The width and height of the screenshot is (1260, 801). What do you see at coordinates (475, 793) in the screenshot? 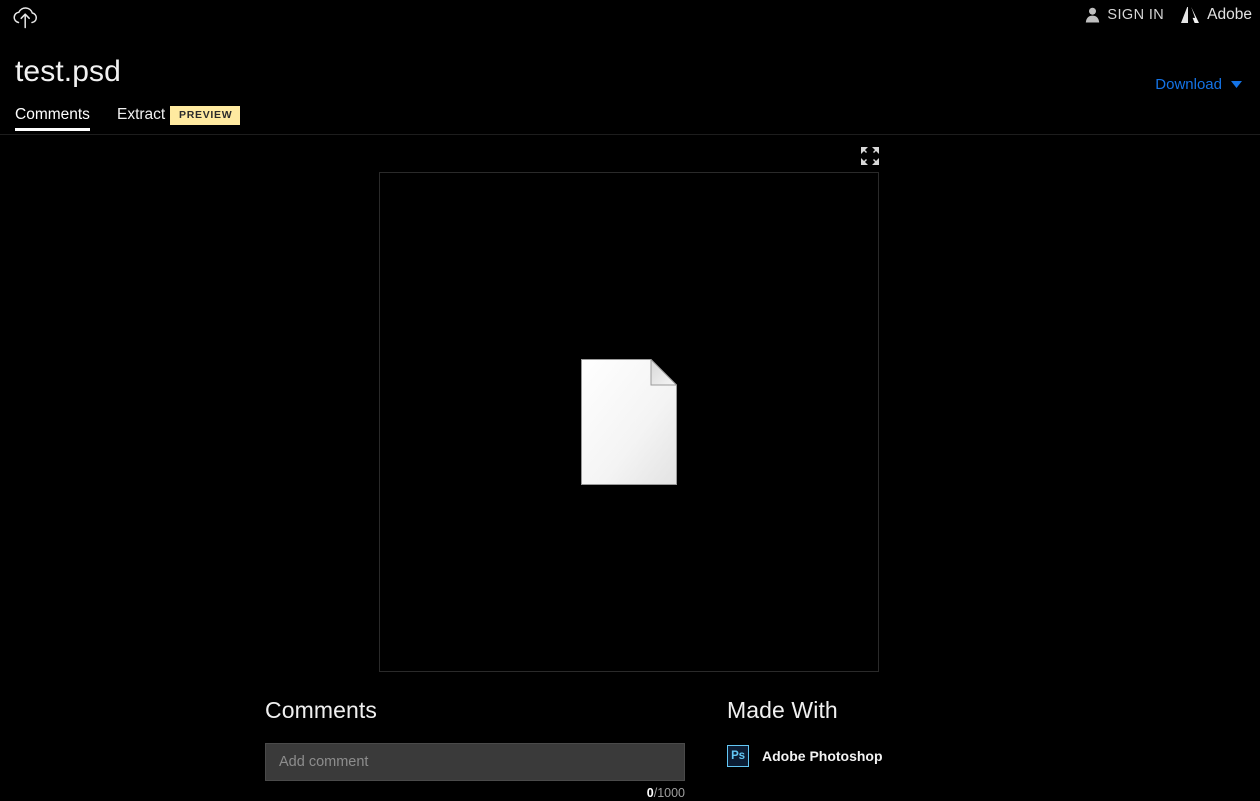
I see `character-counter: 0/1000` at bounding box center [475, 793].